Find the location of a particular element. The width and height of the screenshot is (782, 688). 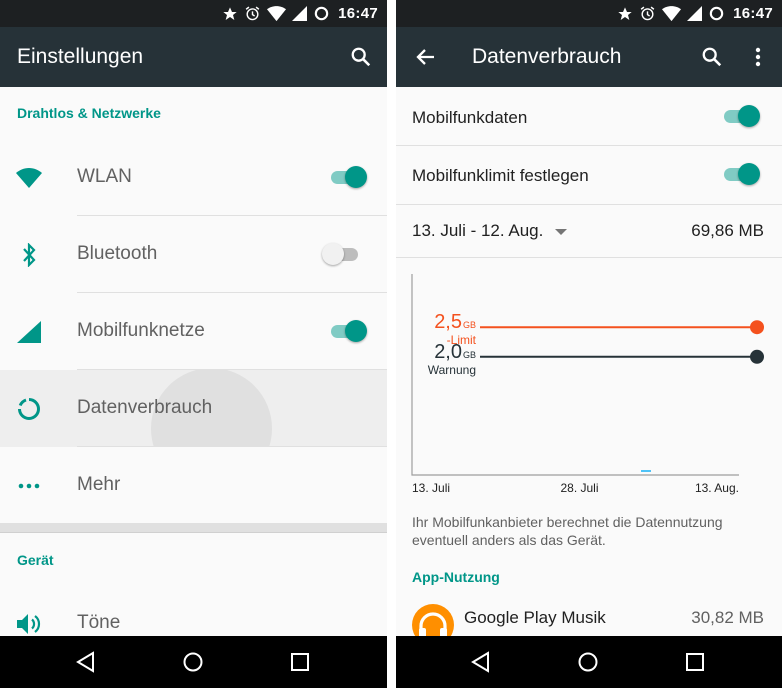

volume-icon is located at coordinates (29, 624).